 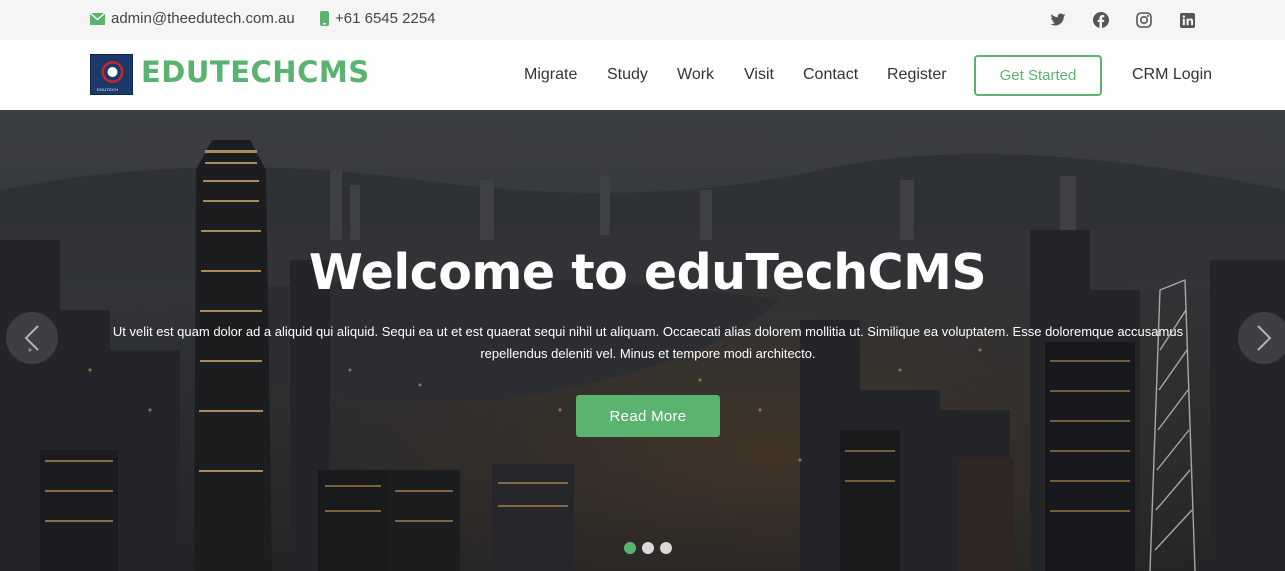 I want to click on hero-title: Welcome to eduTechCMS, so click(x=647, y=272).